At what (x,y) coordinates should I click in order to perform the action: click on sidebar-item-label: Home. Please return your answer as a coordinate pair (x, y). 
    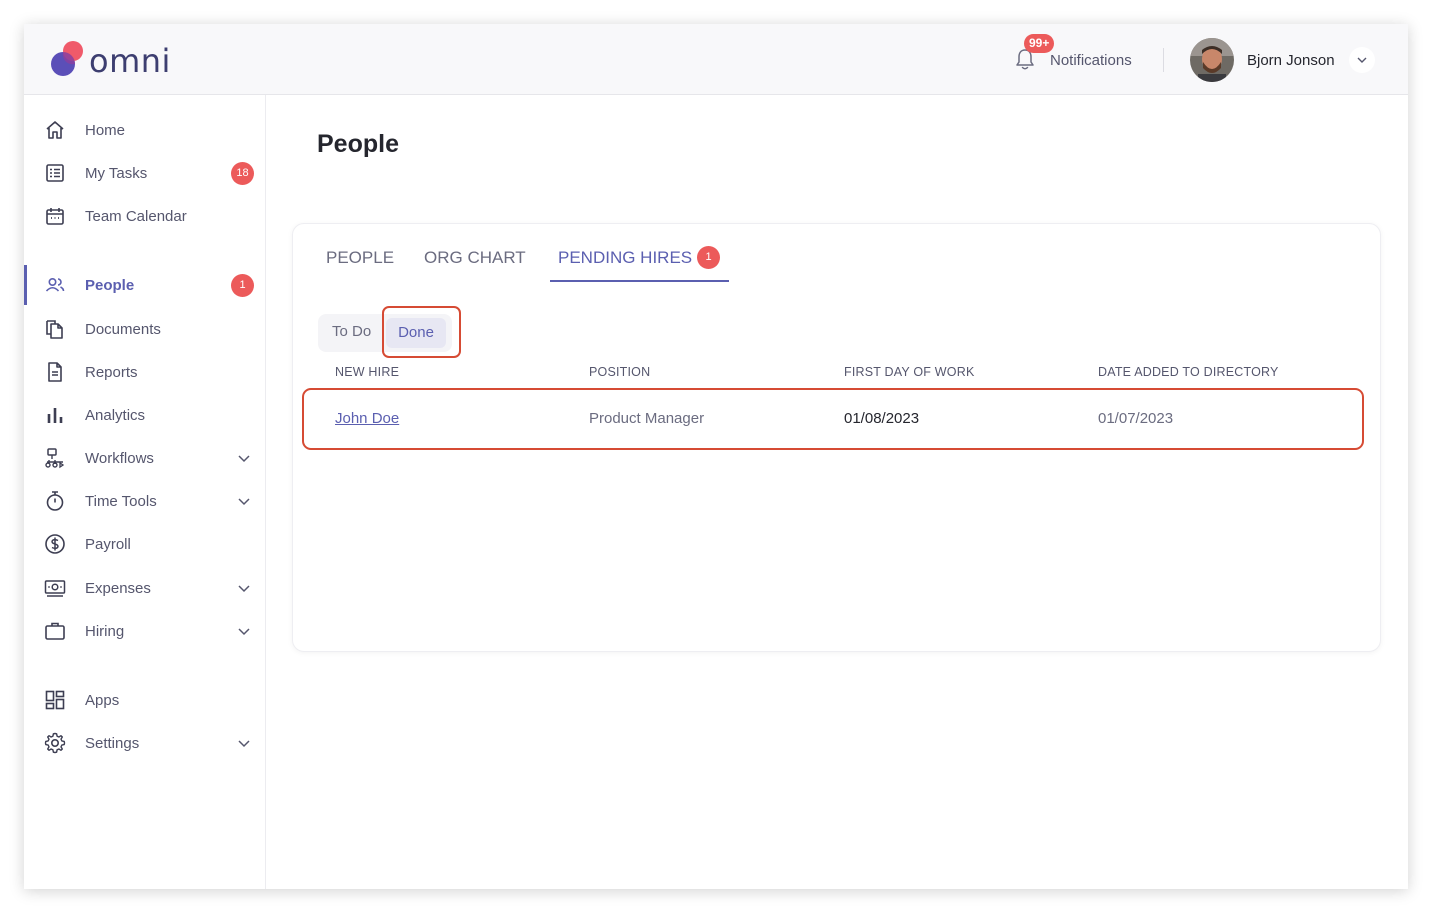
    Looking at the image, I should click on (105, 130).